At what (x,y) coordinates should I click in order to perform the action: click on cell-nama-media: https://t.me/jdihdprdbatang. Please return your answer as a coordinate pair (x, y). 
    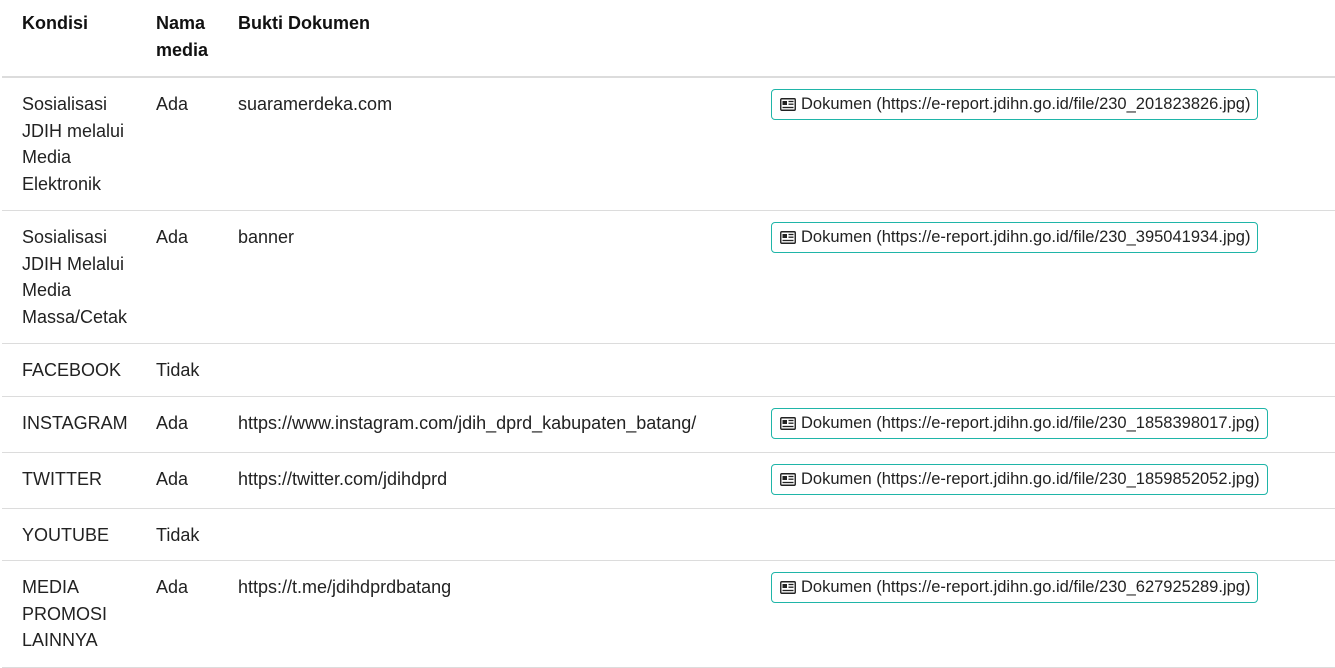
    Looking at the image, I should click on (345, 587).